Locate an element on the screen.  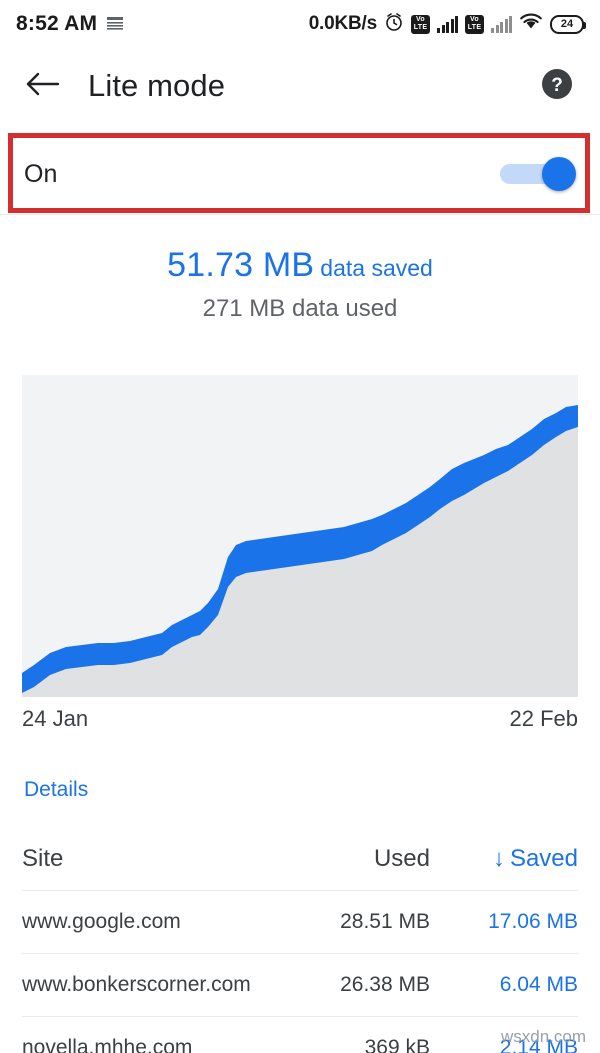
sim1-volte-icon: Vo LTE is located at coordinates (420, 24).